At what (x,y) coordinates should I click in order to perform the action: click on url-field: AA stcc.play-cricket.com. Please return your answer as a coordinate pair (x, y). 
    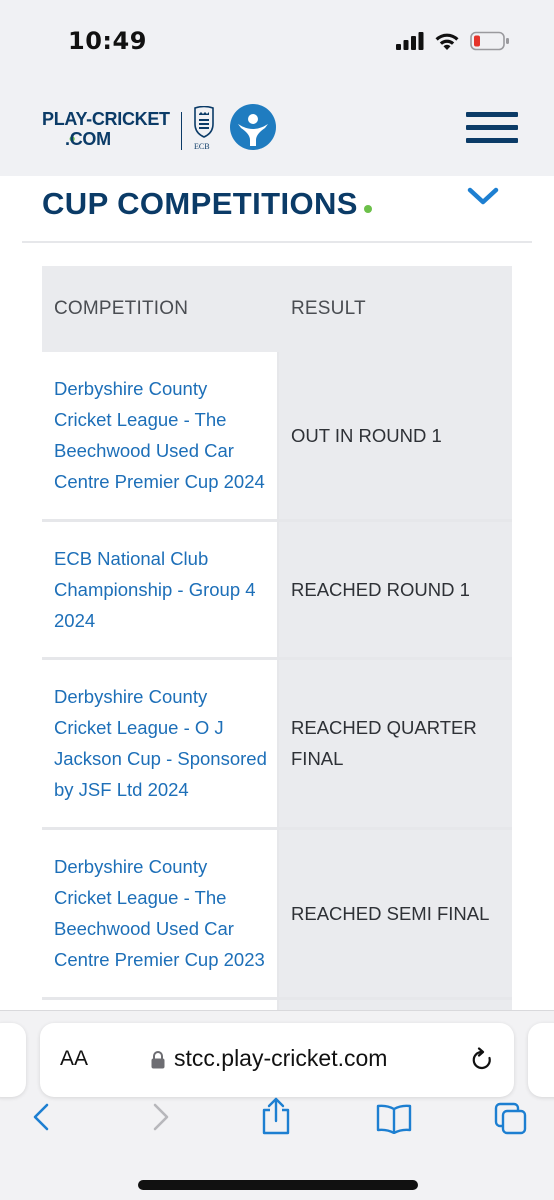
    Looking at the image, I should click on (277, 1060).